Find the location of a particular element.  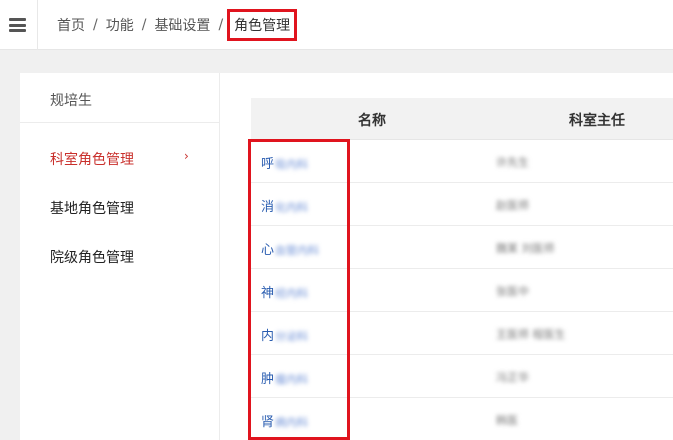

department-director: 冯正华 is located at coordinates (512, 377).